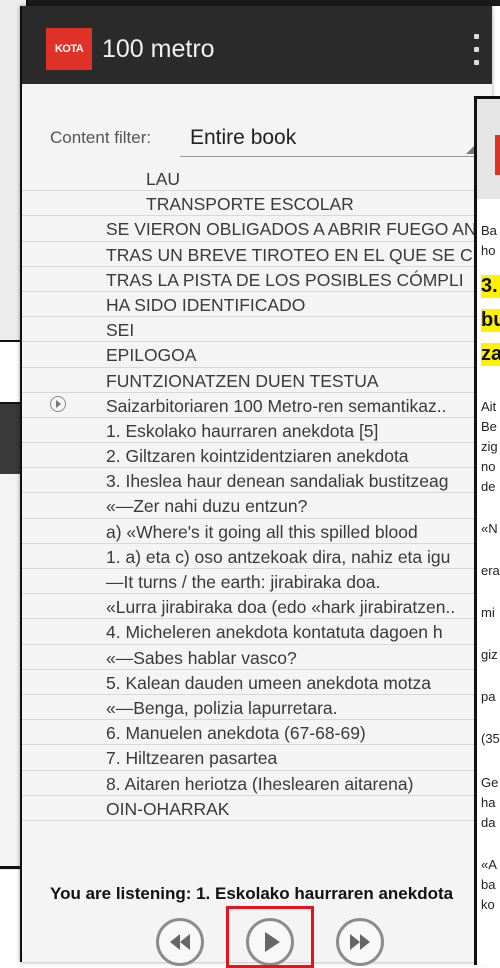 This screenshot has width=500, height=968. I want to click on play-circle-icon, so click(58, 403).